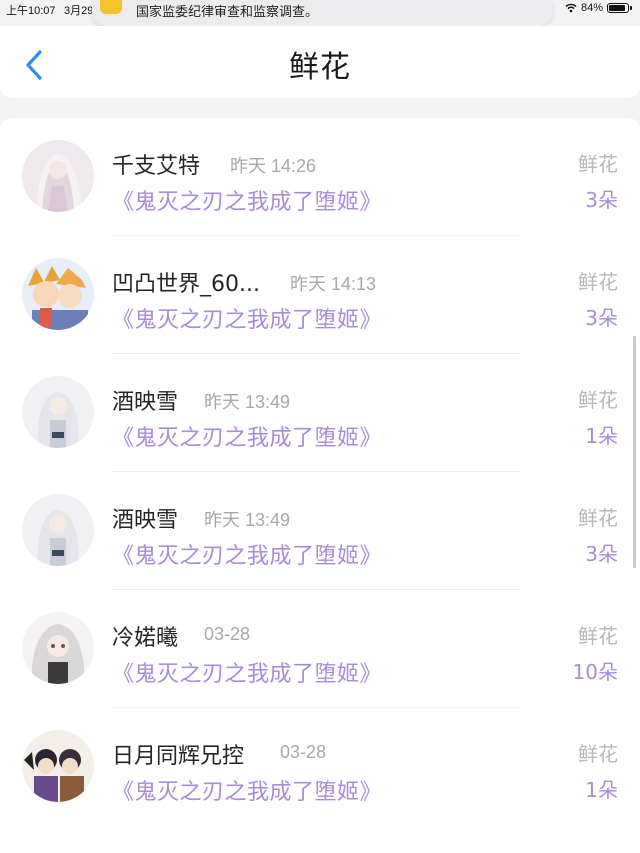  I want to click on status-indicators: 84%, so click(598, 8).